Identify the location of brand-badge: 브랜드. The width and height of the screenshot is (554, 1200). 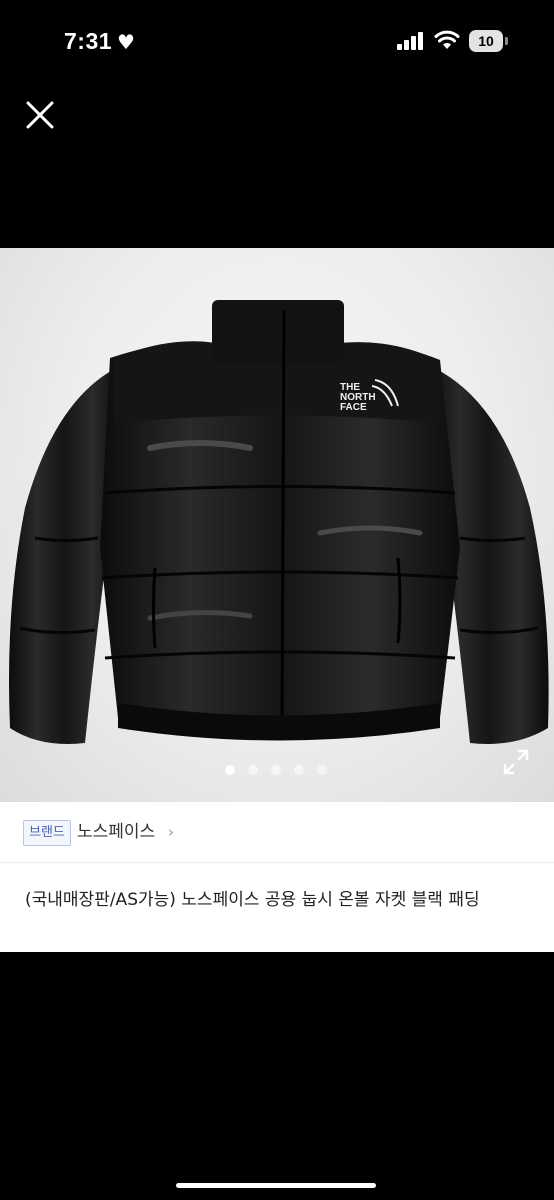
(47, 833).